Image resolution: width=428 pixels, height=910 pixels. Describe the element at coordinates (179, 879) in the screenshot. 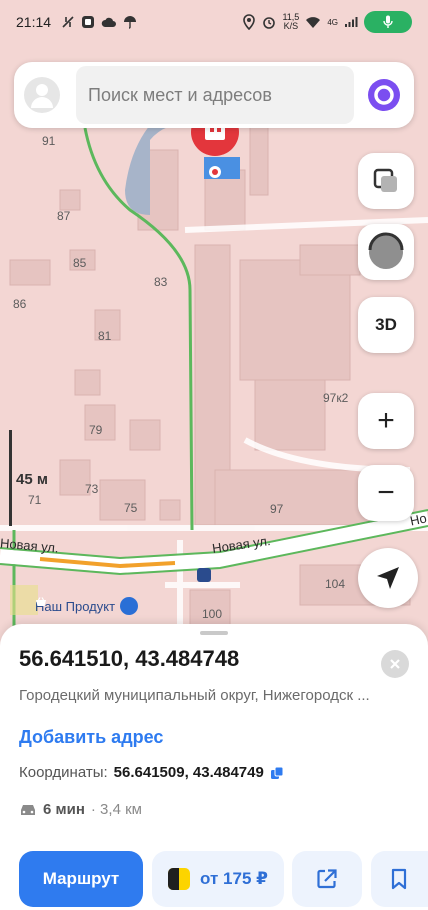

I see `yandex-go-icon` at that location.